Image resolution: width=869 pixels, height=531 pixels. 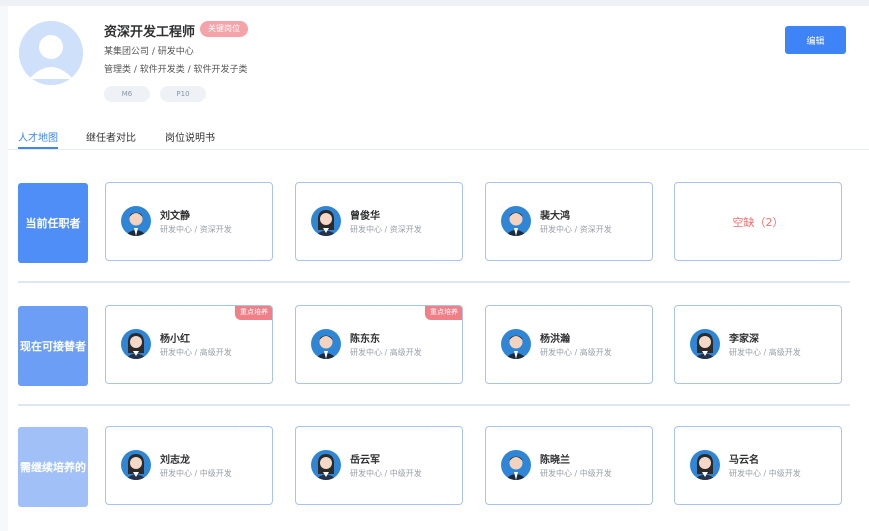 I want to click on person-name: 陈东东, so click(x=365, y=339).